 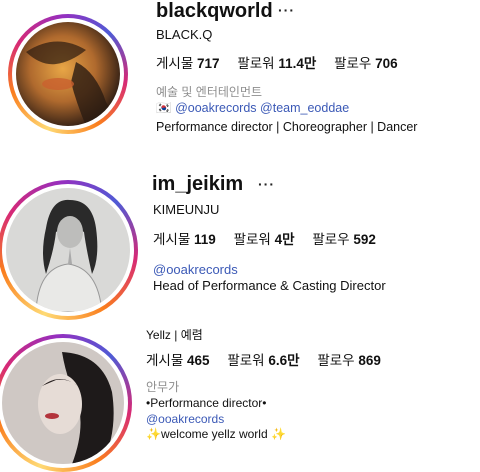 I want to click on category-label: 안무가, so click(x=163, y=387).